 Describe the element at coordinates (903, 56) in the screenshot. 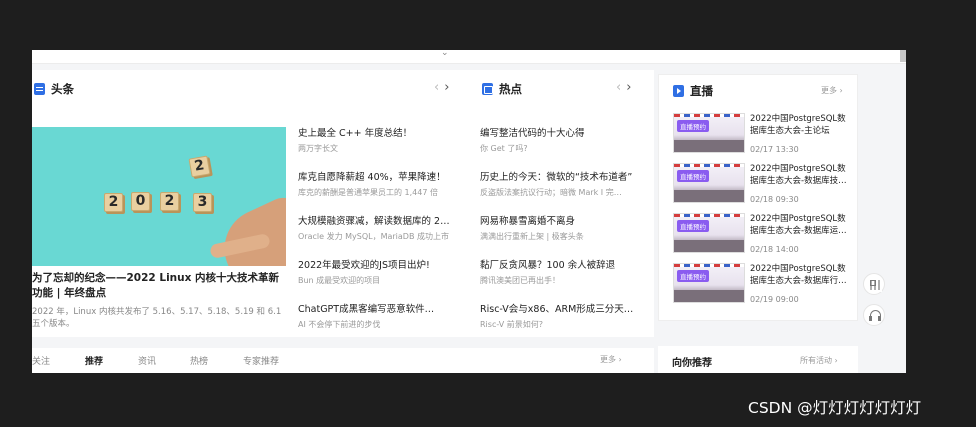

I see `scrollbar-thumb` at that location.